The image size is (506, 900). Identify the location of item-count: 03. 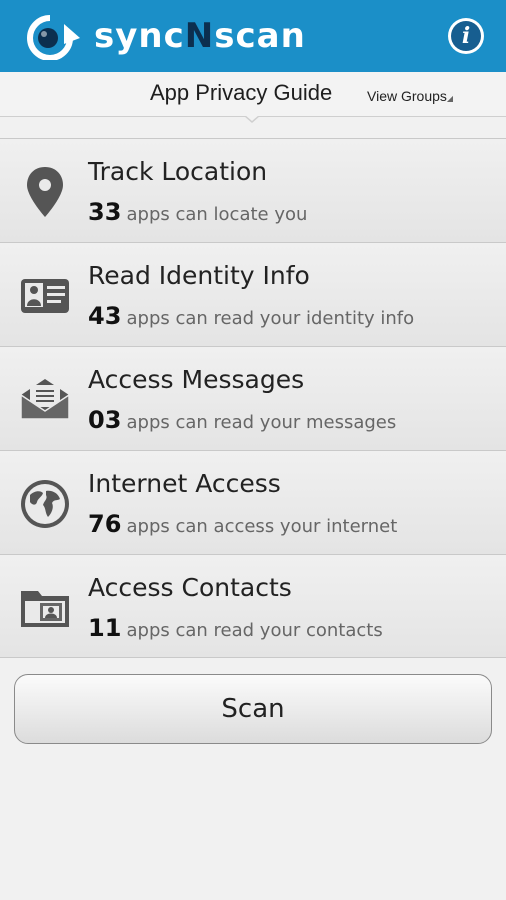
(105, 420).